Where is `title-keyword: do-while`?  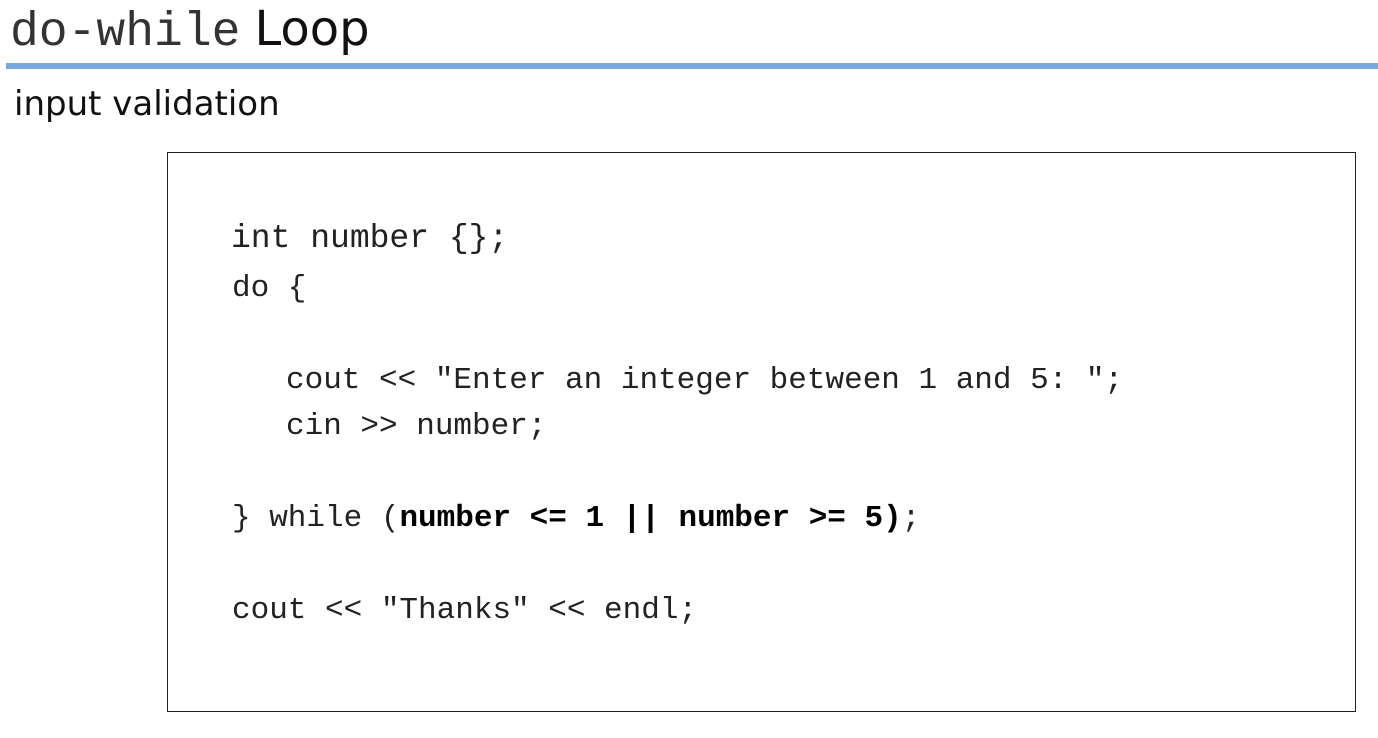
title-keyword: do-while is located at coordinates (125, 33).